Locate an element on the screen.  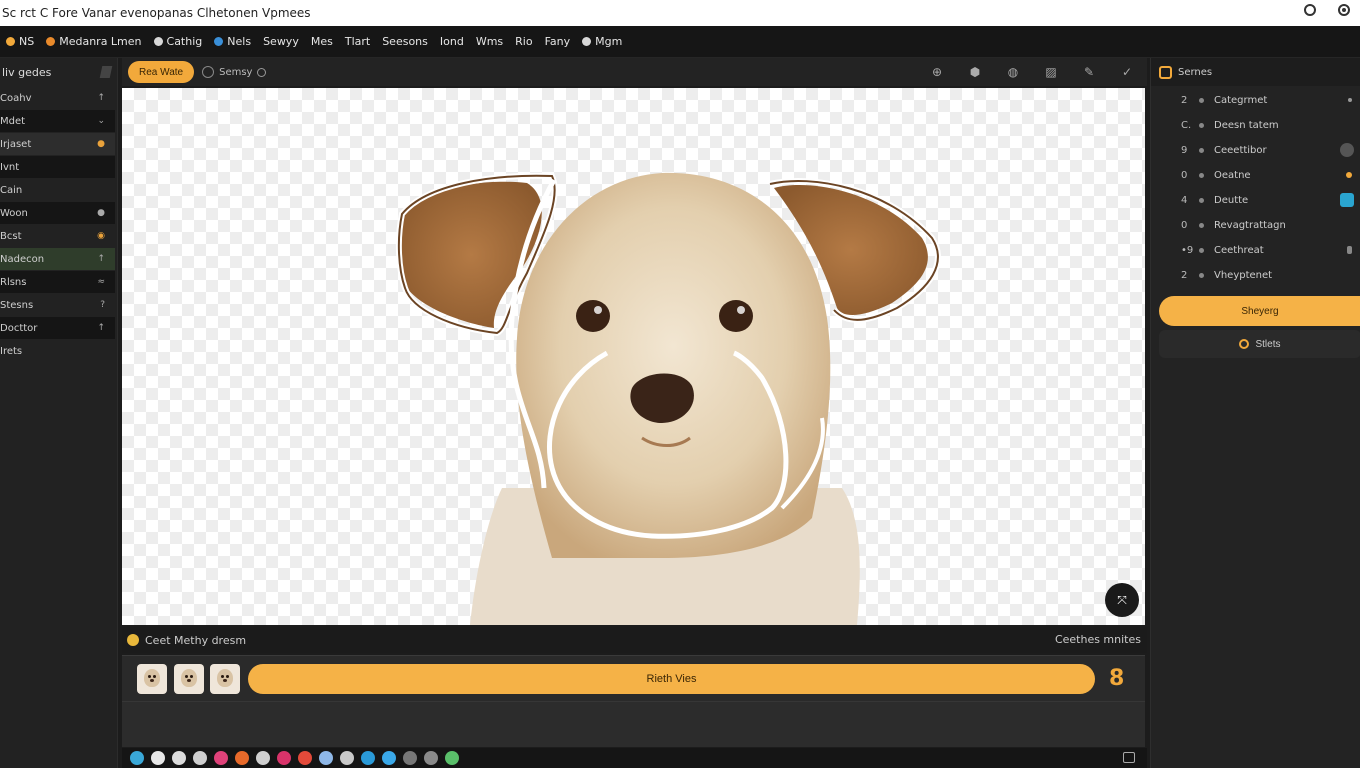
menu-item: Seesons is located at coordinates (405, 41).